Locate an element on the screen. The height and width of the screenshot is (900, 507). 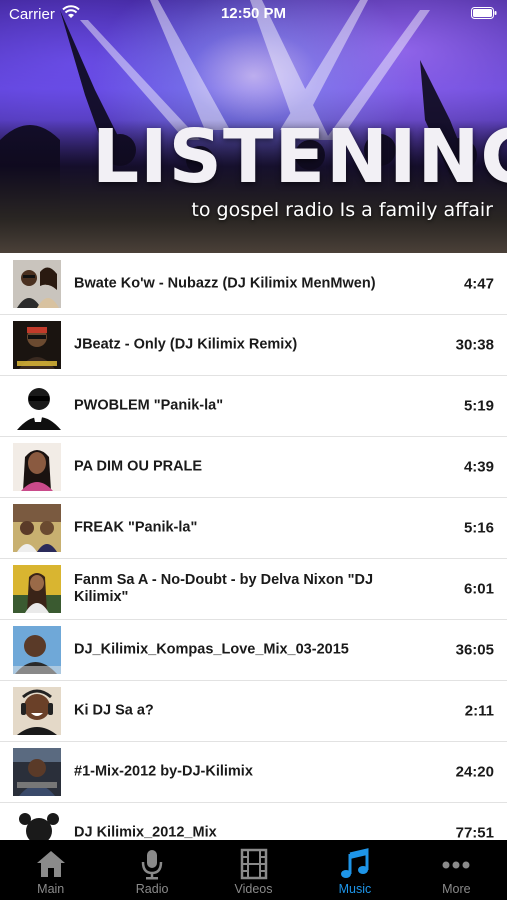
music-note-icon is located at coordinates (354, 863).